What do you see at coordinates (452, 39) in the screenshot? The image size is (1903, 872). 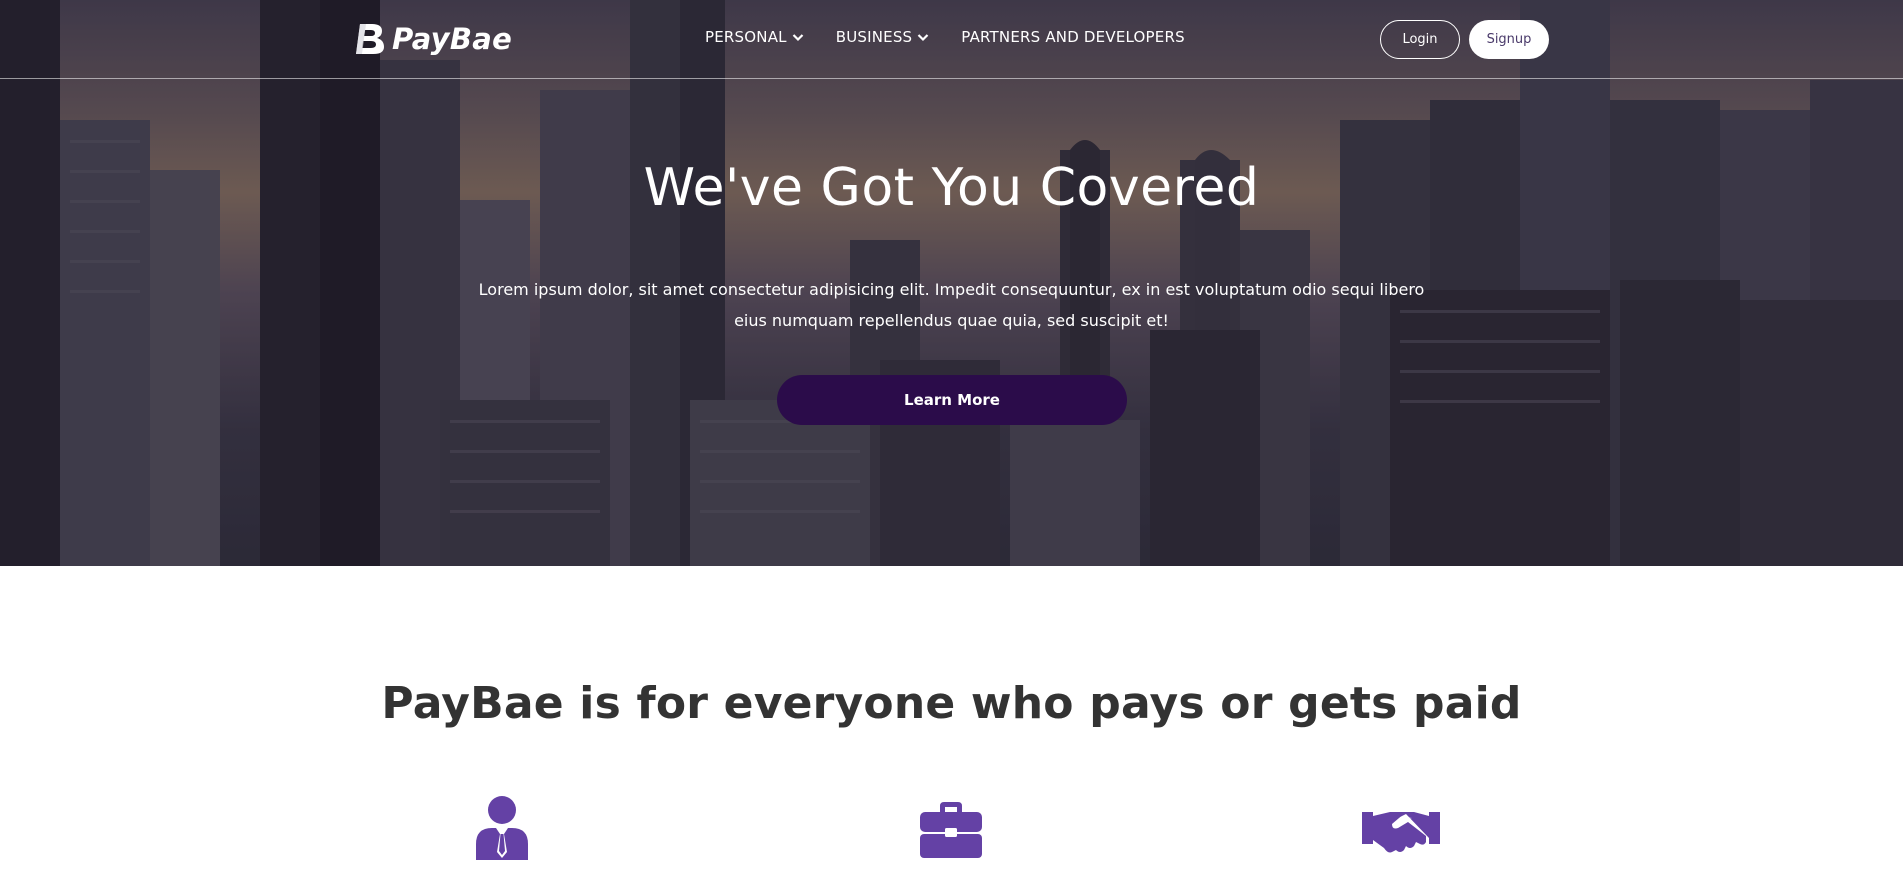 I see `brand-name: PayBae` at bounding box center [452, 39].